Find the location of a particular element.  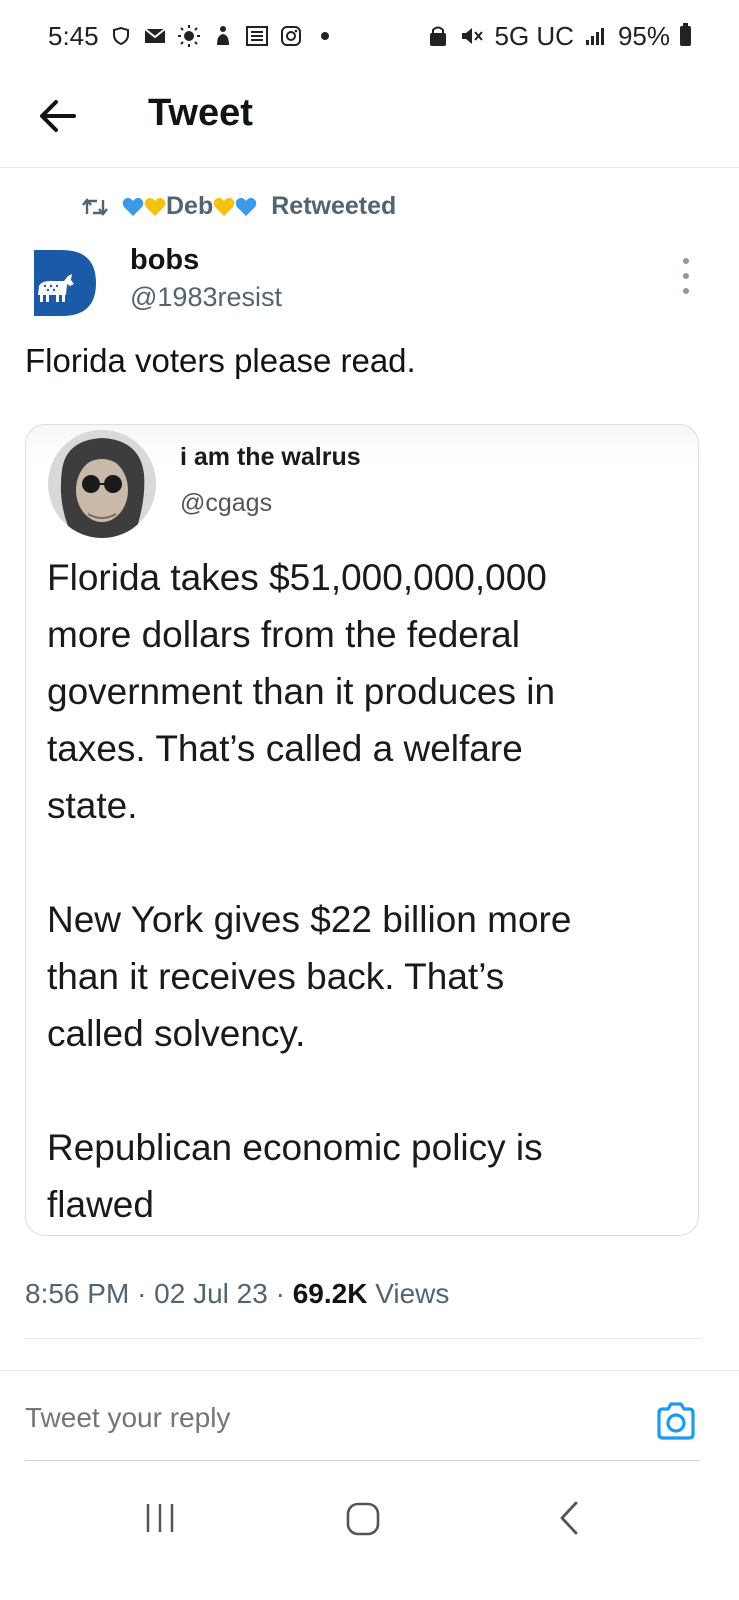

retweet-icon is located at coordinates (95, 206).